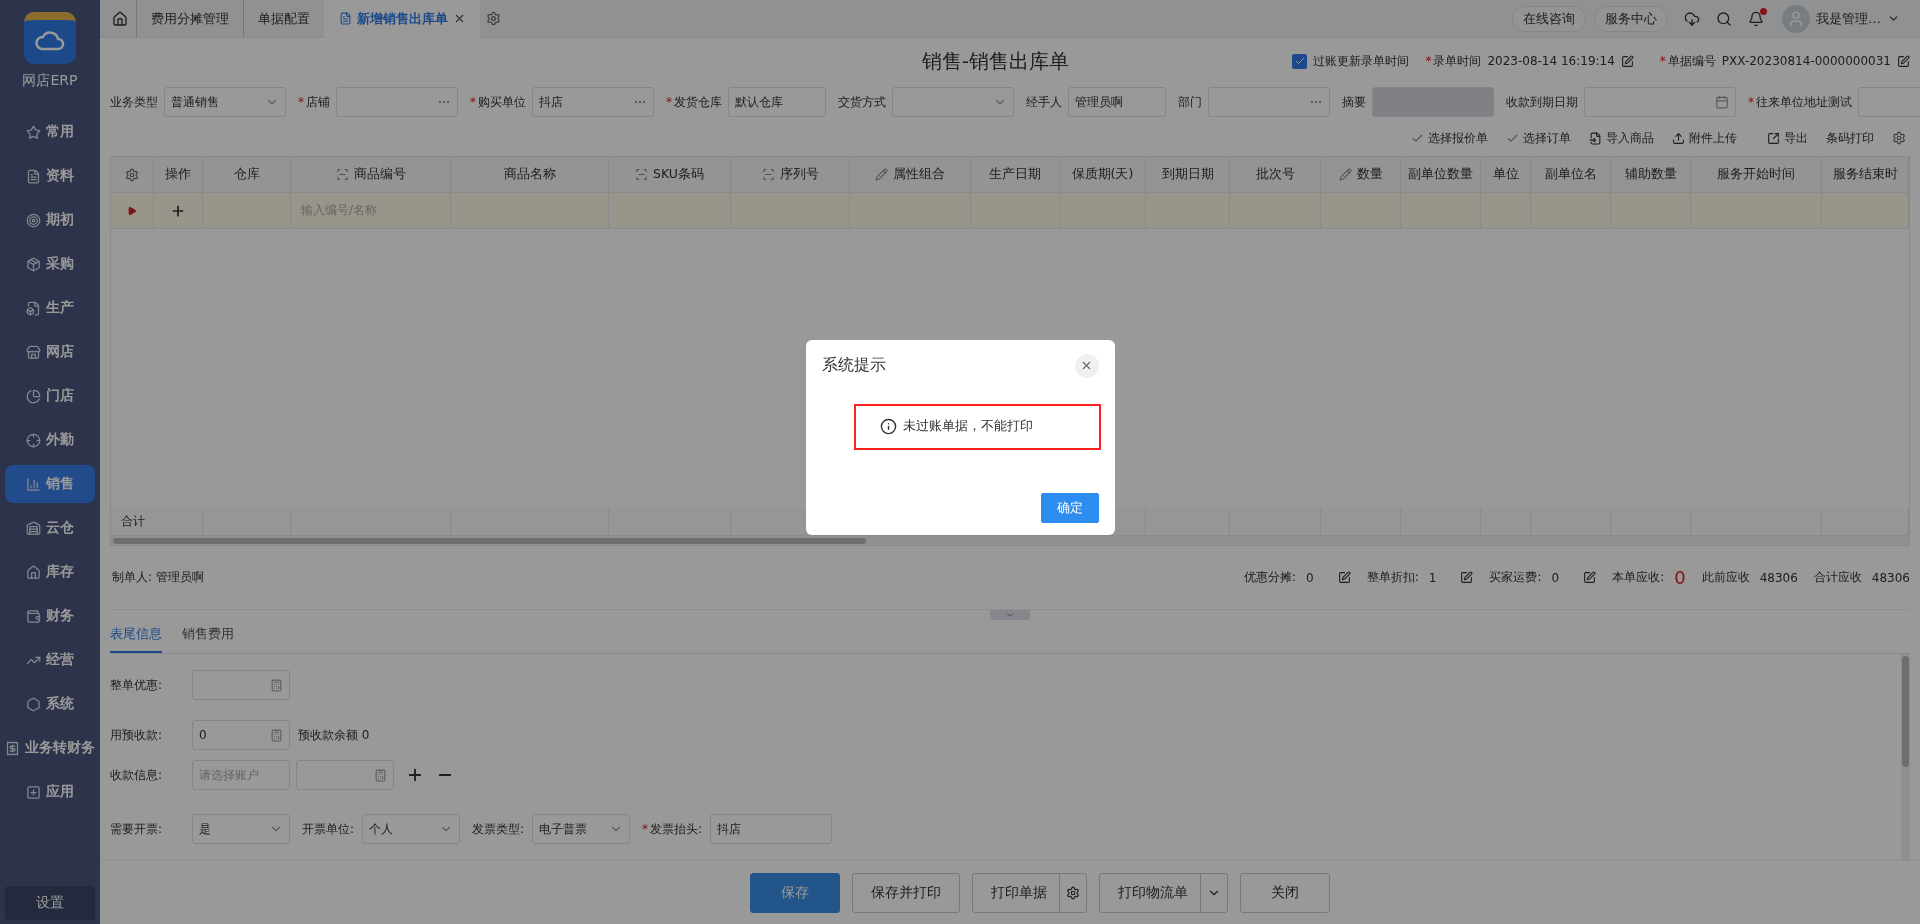 Image resolution: width=1920 pixels, height=924 pixels. Describe the element at coordinates (134, 102) in the screenshot. I see `field-label: 业务类型` at that location.